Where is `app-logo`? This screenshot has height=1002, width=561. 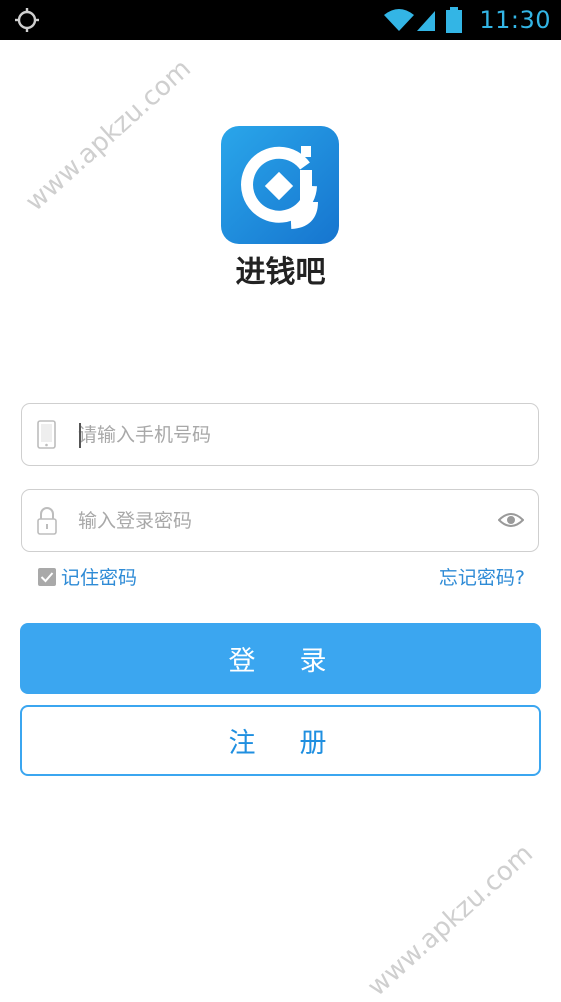 app-logo is located at coordinates (280, 185).